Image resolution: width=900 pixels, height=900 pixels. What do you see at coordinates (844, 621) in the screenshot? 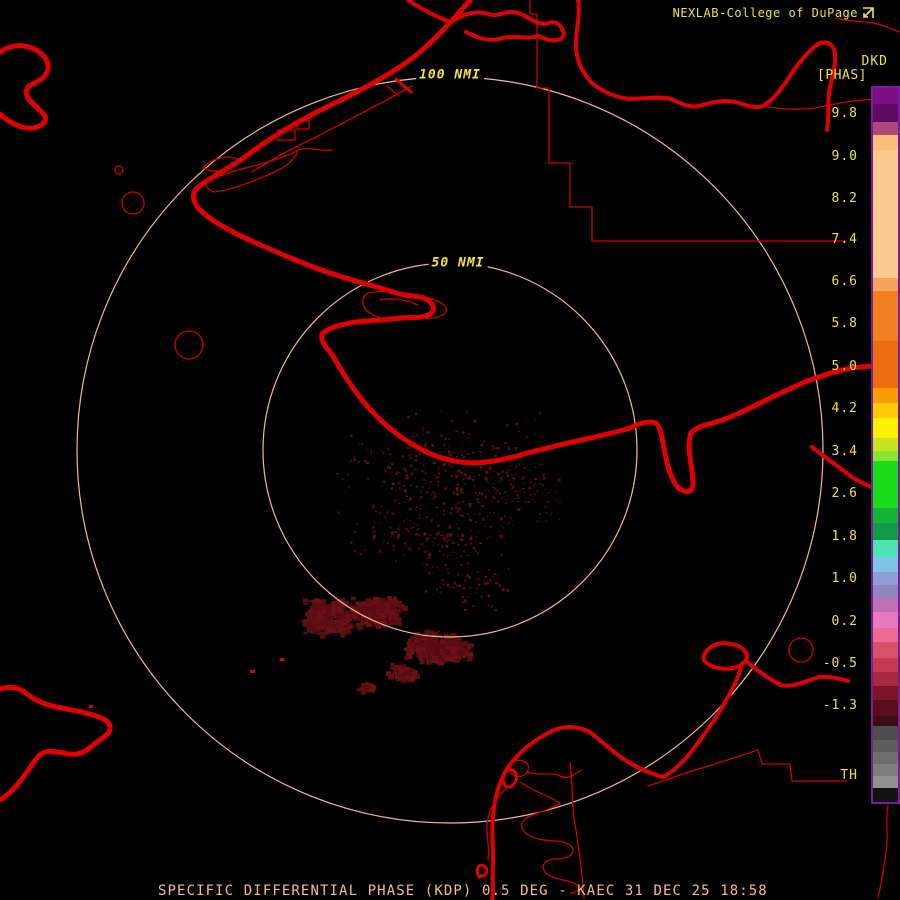
I see `colorbar-tick-label: 0.2` at bounding box center [844, 621].